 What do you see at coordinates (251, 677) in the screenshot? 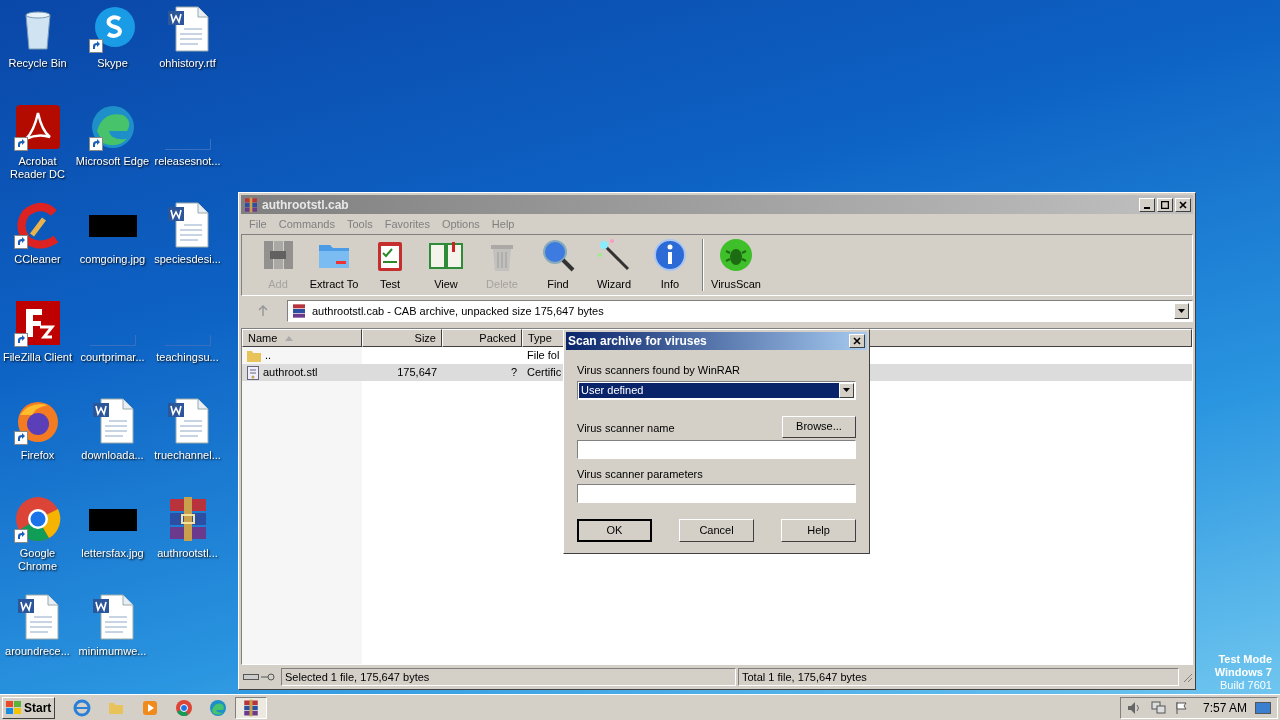
I see `drive-icon` at bounding box center [251, 677].